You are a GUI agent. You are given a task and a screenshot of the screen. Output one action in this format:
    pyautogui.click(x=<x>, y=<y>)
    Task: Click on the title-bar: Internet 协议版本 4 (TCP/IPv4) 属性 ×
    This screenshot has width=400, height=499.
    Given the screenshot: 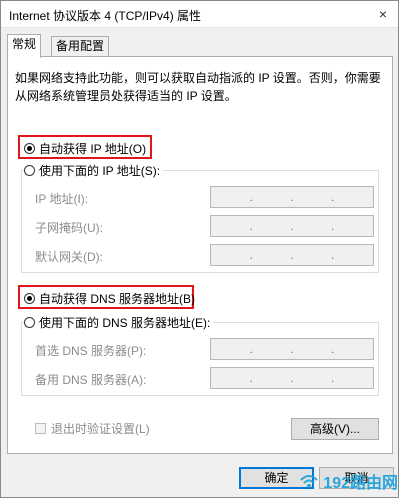 What is the action you would take?
    pyautogui.click(x=199, y=14)
    